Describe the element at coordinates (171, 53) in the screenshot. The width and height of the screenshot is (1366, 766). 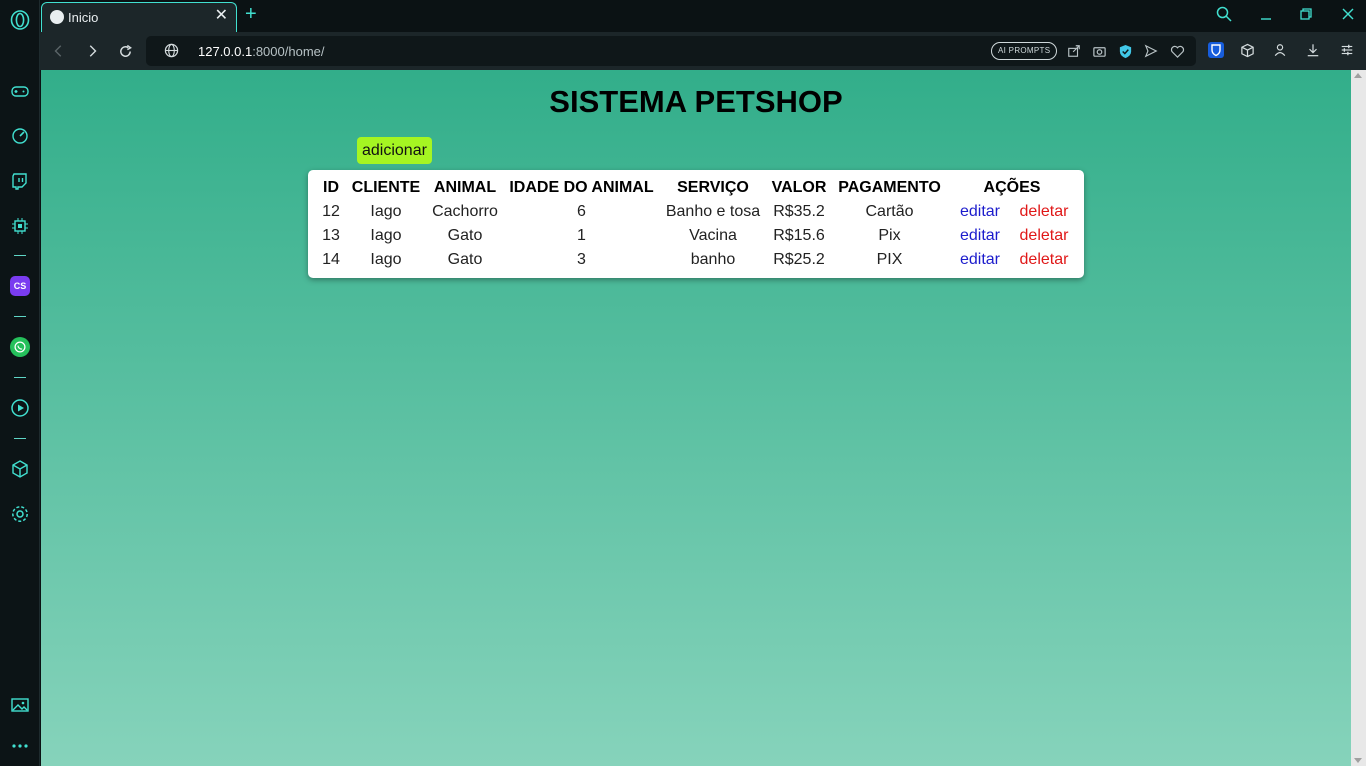
I see `globe-icon` at that location.